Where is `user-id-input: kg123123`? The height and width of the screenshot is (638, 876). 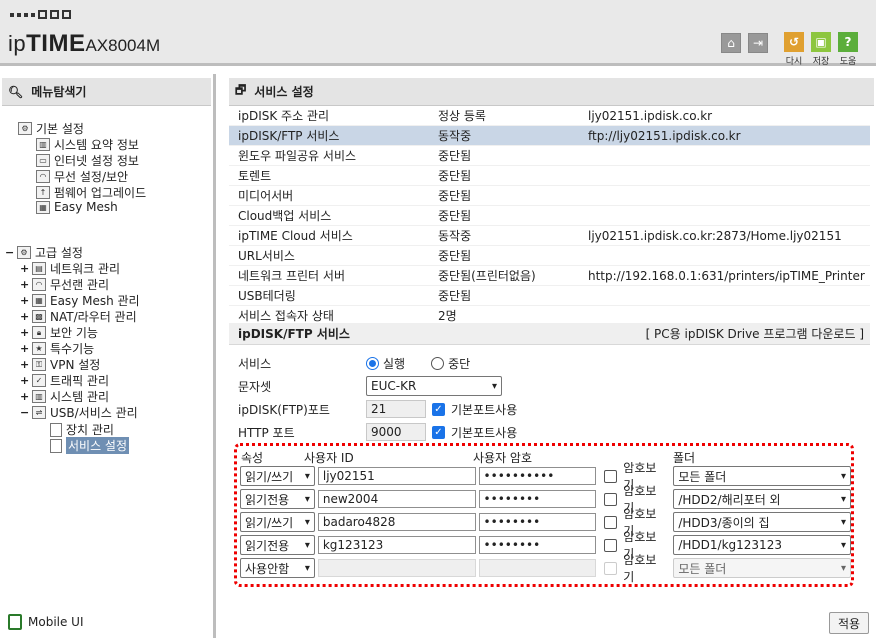 user-id-input: kg123123 is located at coordinates (396, 545).